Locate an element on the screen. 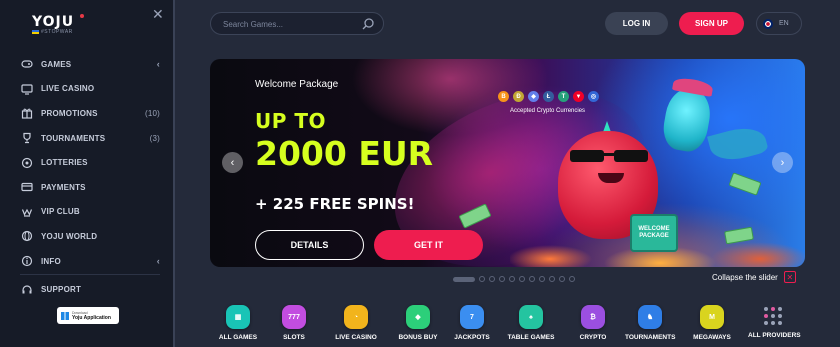 This screenshot has height=347, width=840. sidebar-item-info: INFO ‹ is located at coordinates (90, 261).